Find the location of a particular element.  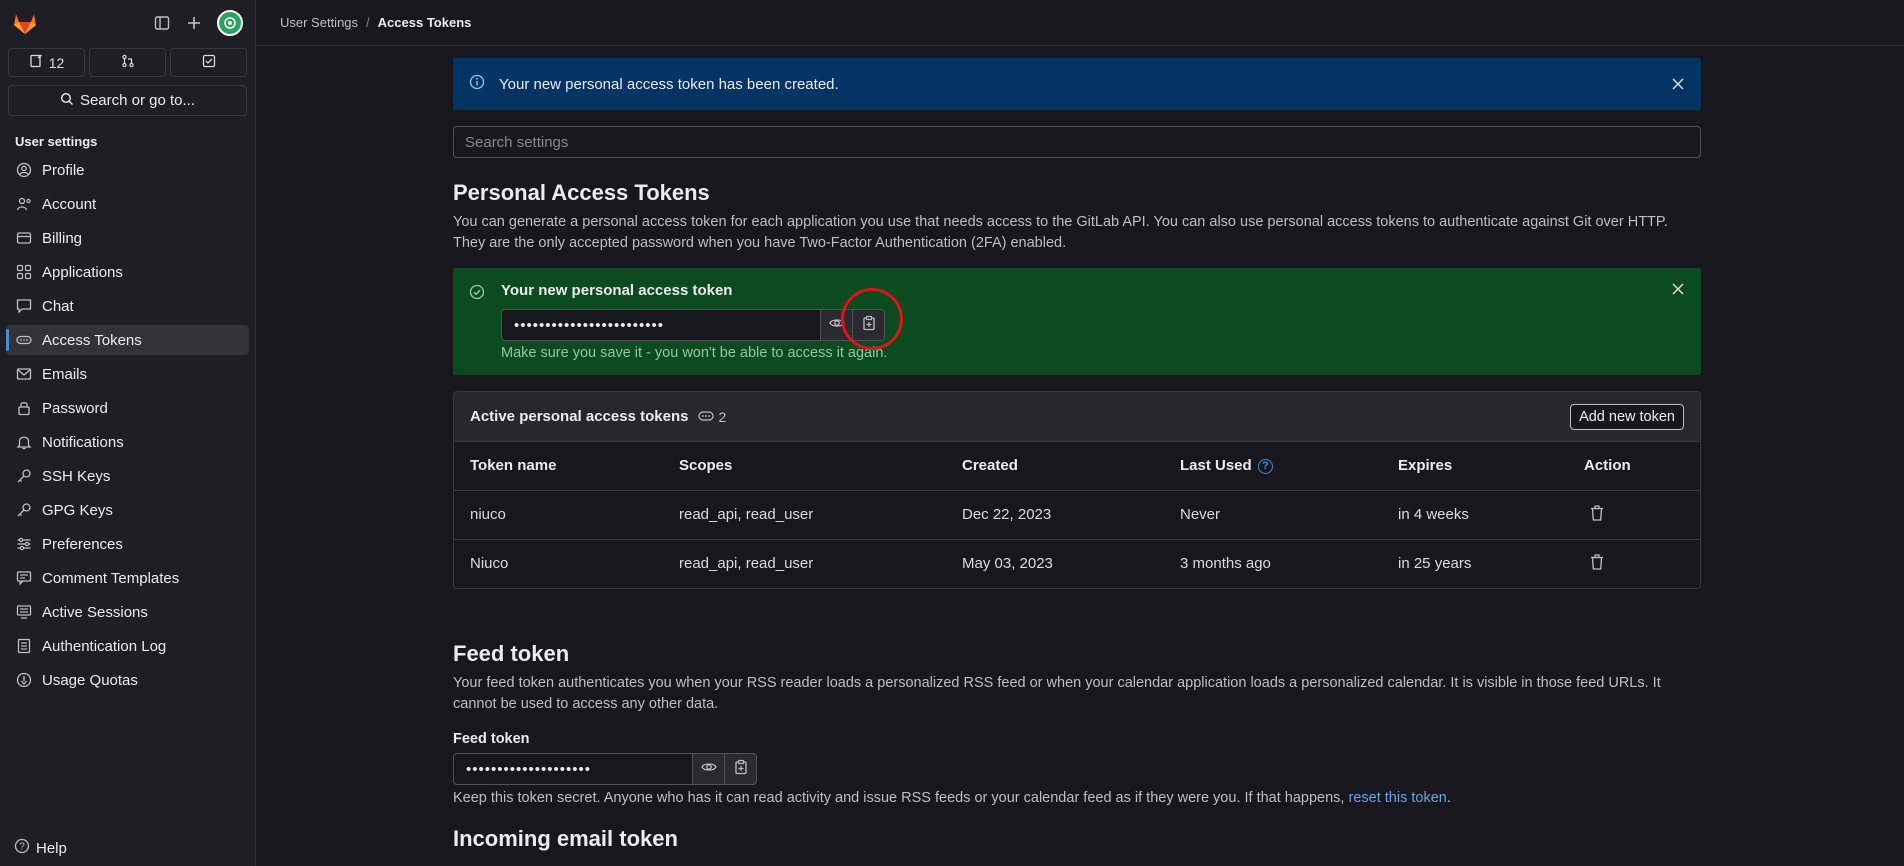

sidebar-item-label: Notifications is located at coordinates (83, 442).